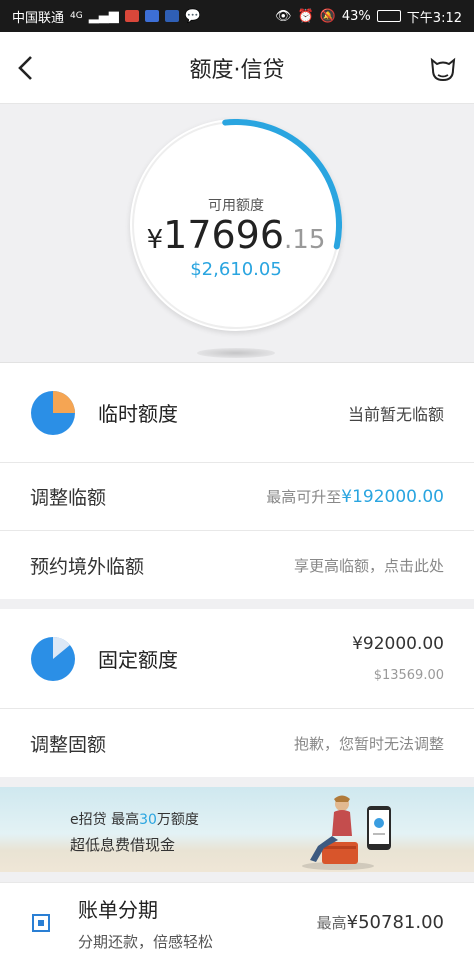 Image resolution: width=474 pixels, height=962 pixels. I want to click on bill-installment-row: 账单分期 分期还款，倍感轻松 最高¥50781.00, so click(237, 922).